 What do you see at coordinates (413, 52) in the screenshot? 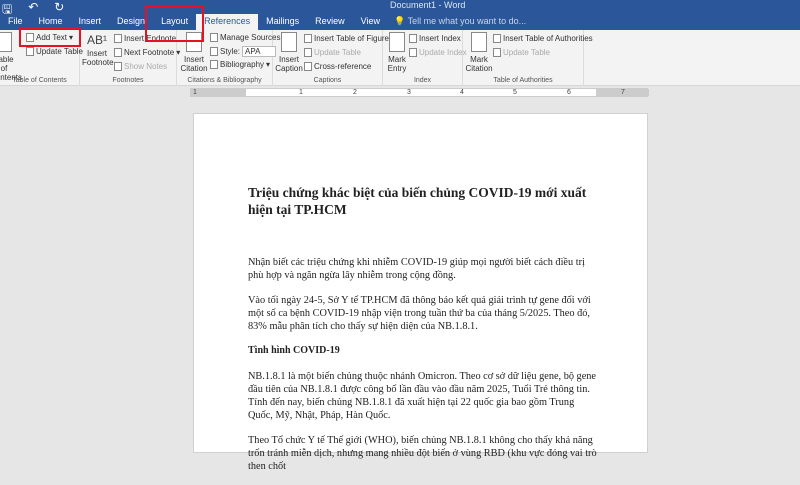
I see `update-index-icon` at bounding box center [413, 52].